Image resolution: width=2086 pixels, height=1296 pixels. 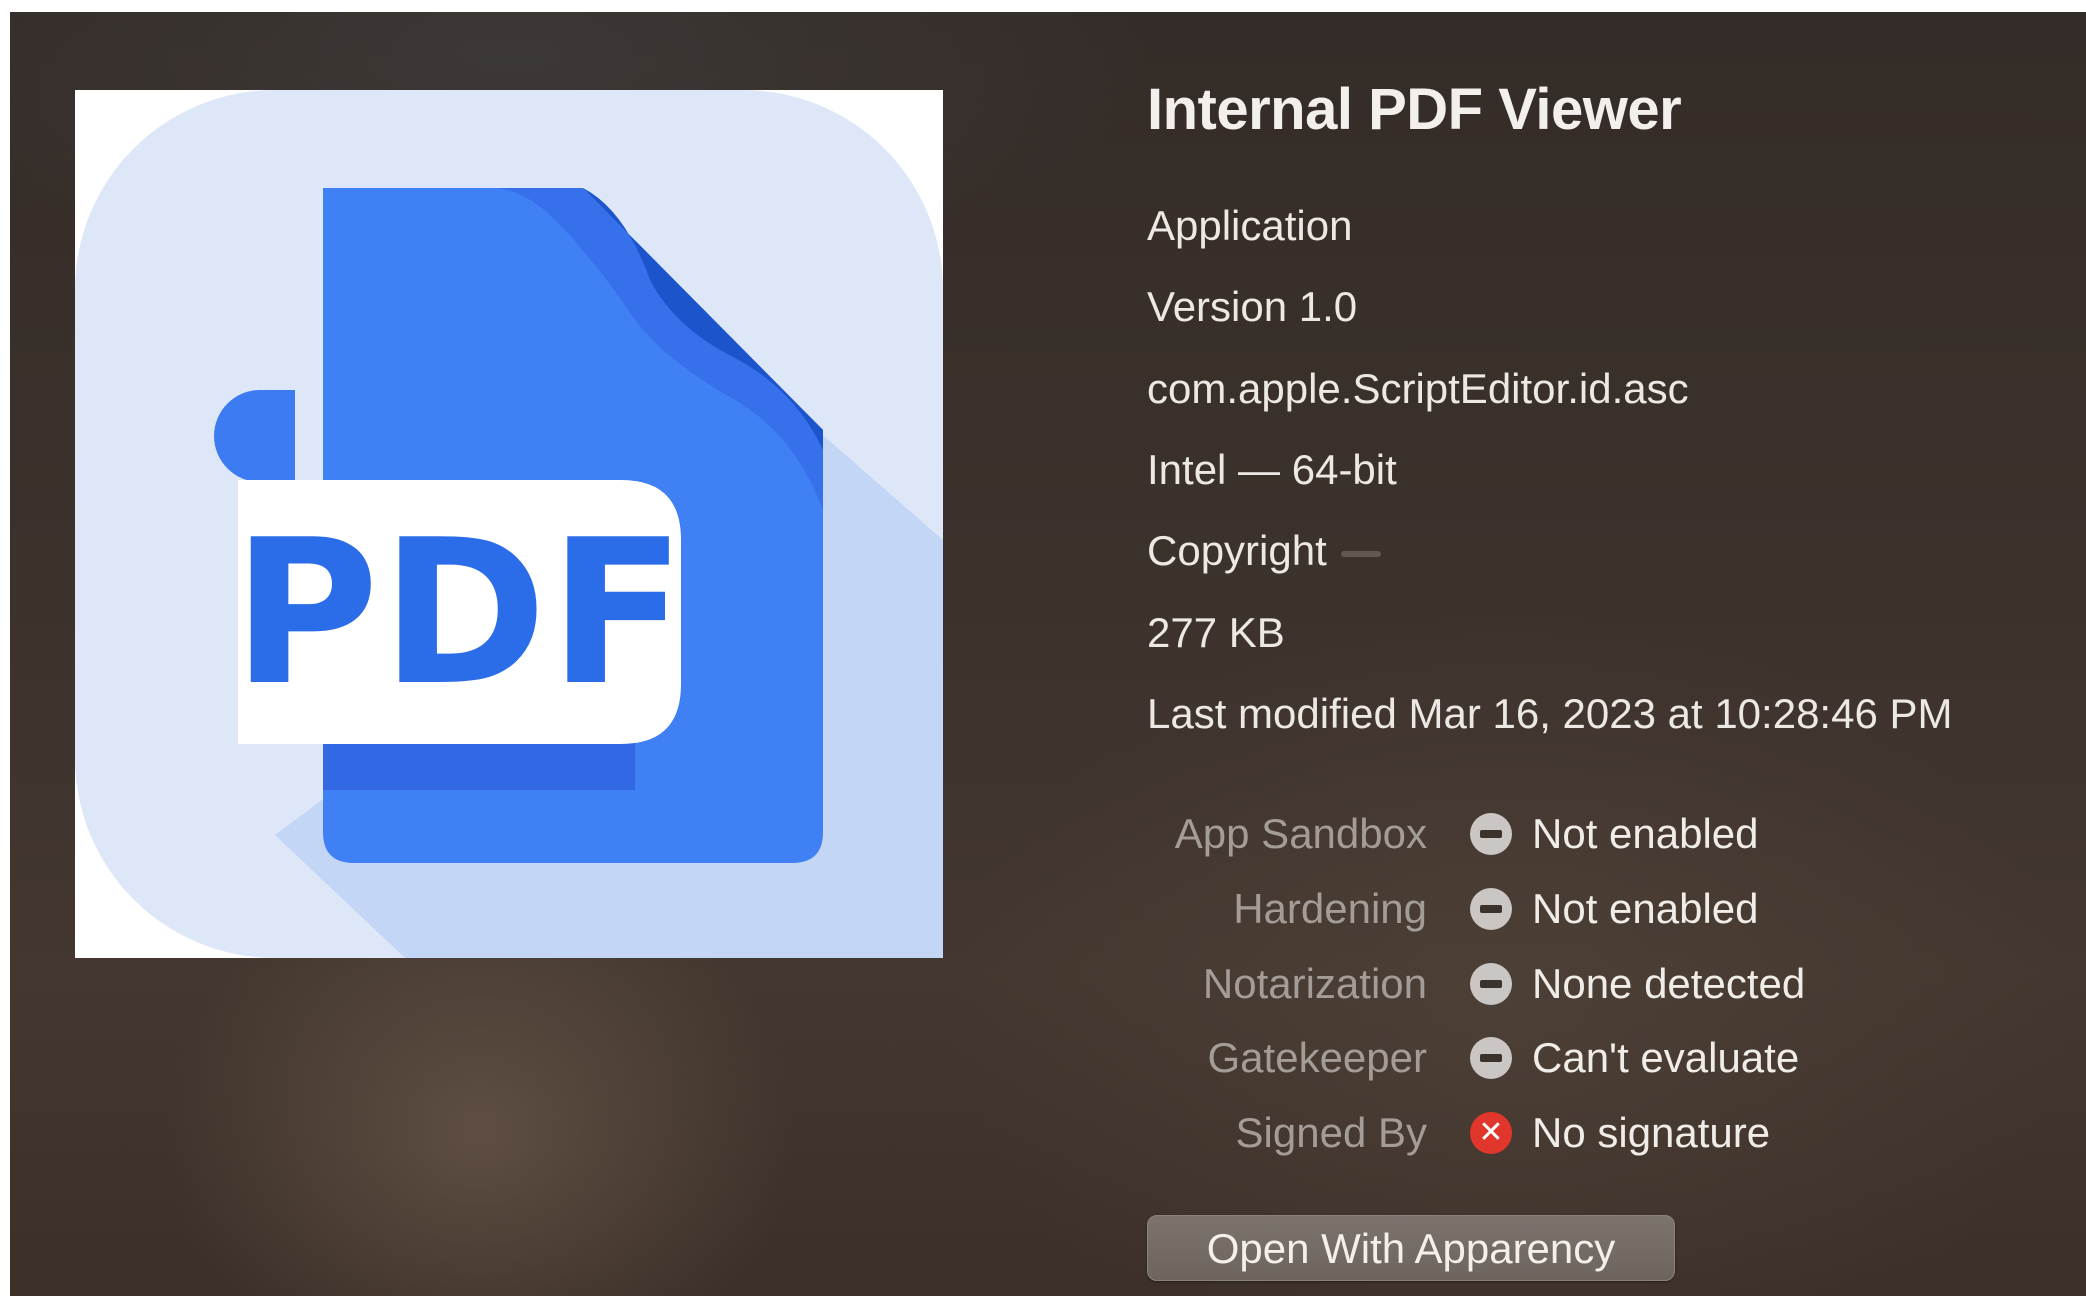 What do you see at coordinates (1237, 550) in the screenshot?
I see `copyright-text: Copyright` at bounding box center [1237, 550].